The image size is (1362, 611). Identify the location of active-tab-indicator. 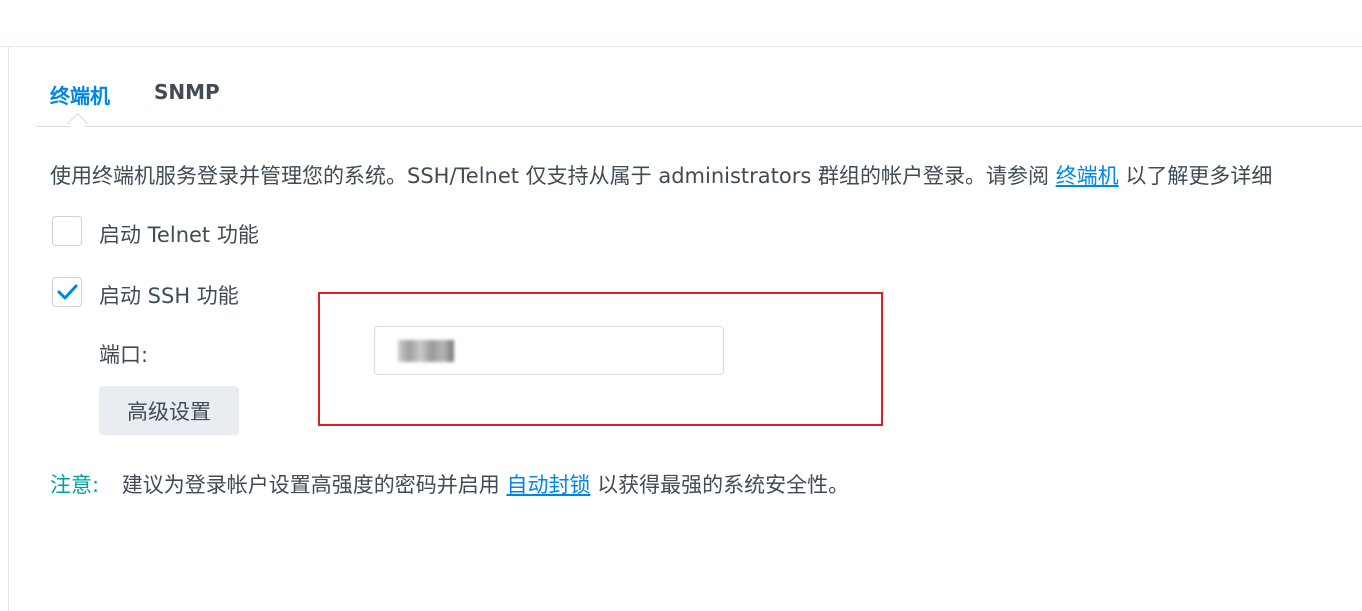
(77, 123).